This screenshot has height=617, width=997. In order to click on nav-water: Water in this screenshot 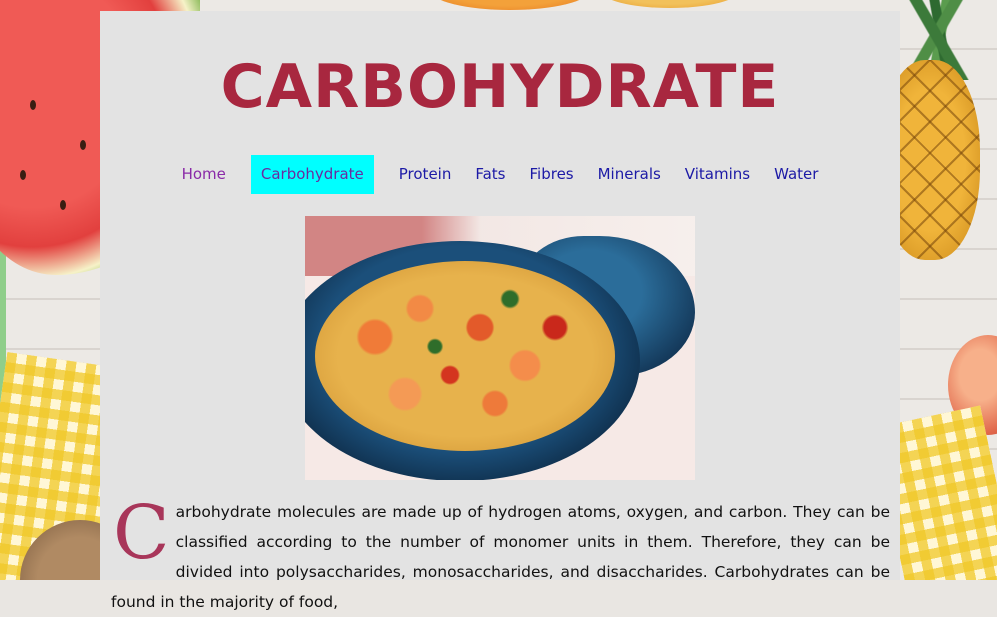, I will do `click(796, 174)`.